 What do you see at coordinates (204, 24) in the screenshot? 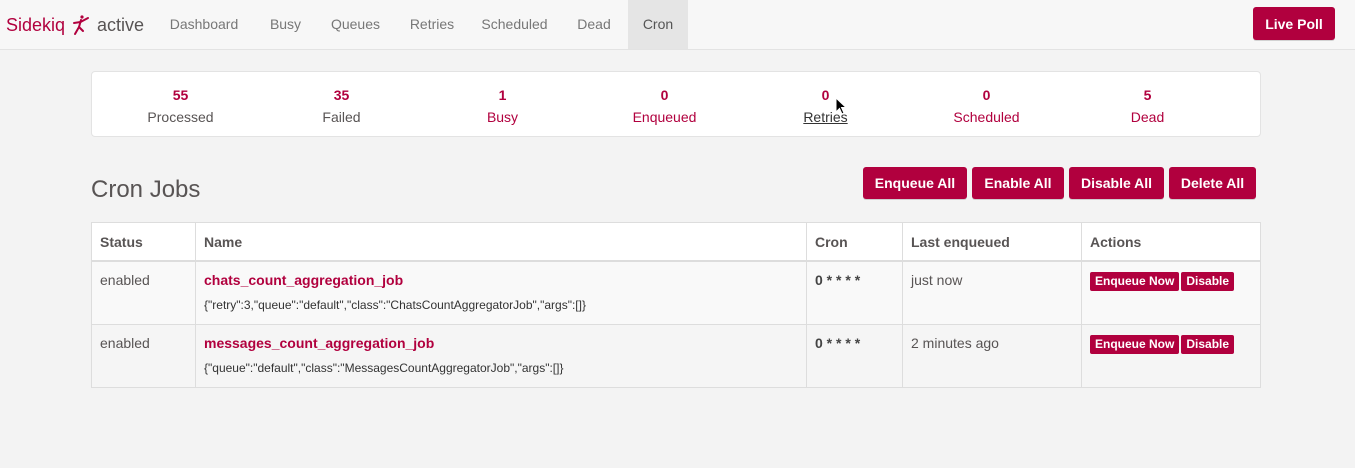
I see `tab-dashboard: Dashboard` at bounding box center [204, 24].